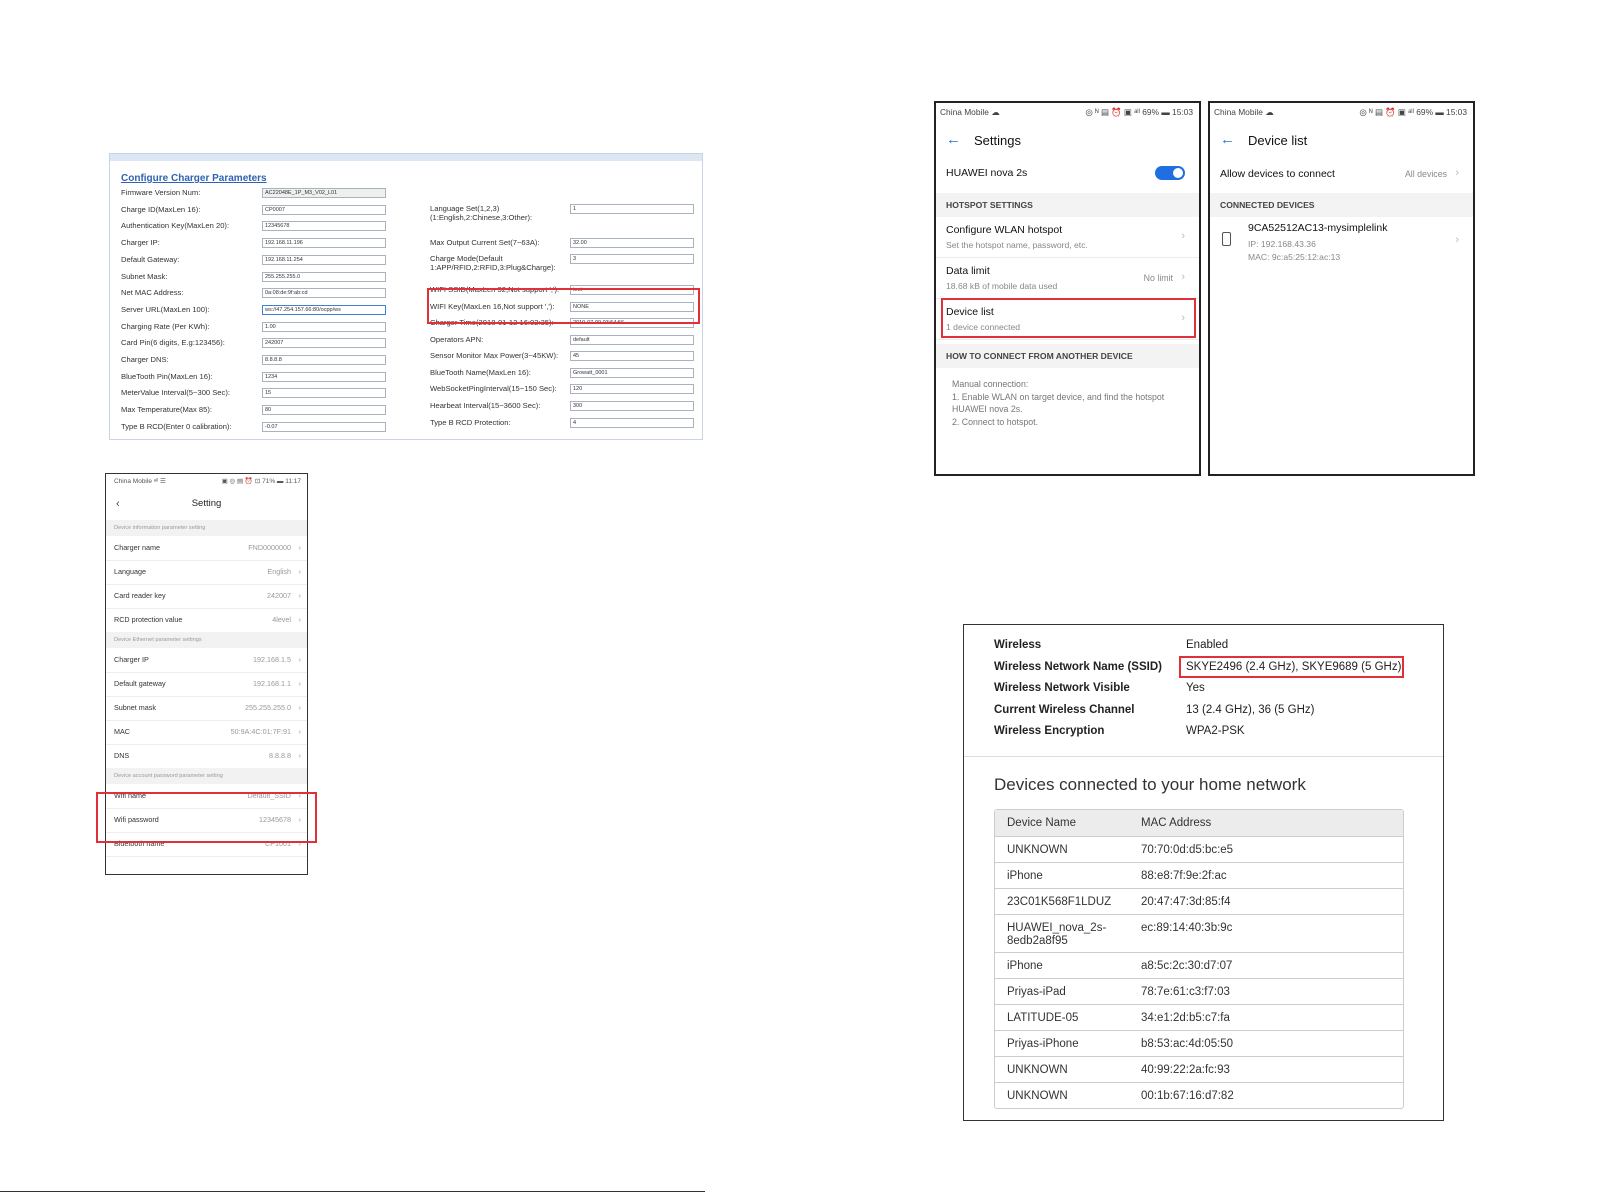 The image size is (1617, 1192). I want to click on allow-devices-item: Allow devices to connect All devices ›, so click(1341, 174).